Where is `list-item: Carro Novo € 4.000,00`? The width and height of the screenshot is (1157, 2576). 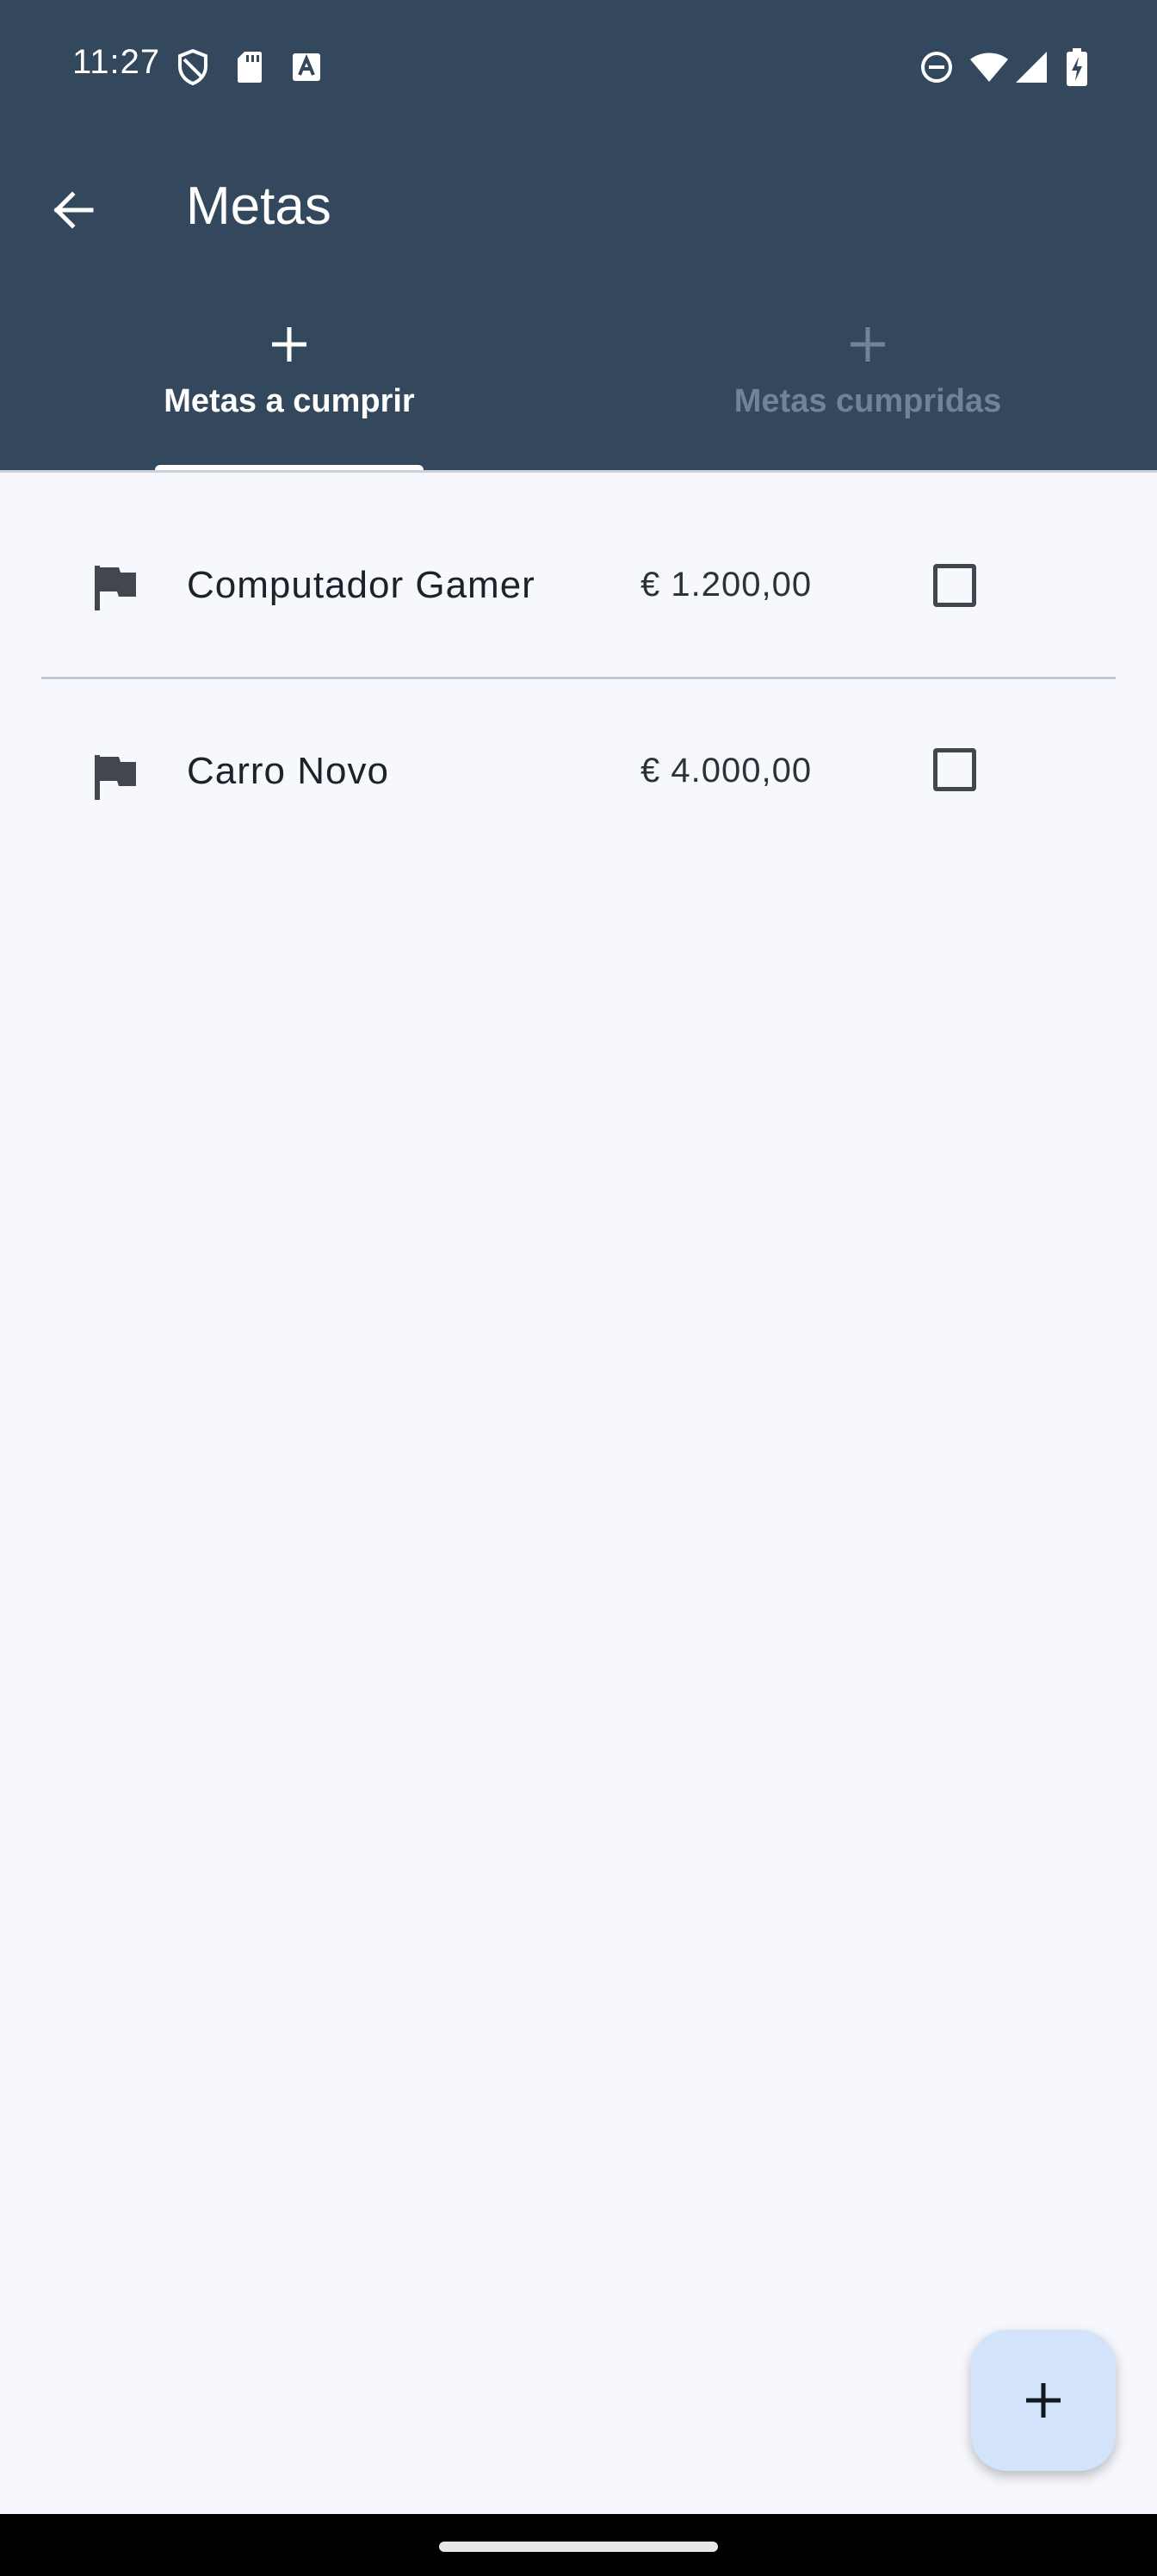
list-item: Carro Novo € 4.000,00 is located at coordinates (579, 752).